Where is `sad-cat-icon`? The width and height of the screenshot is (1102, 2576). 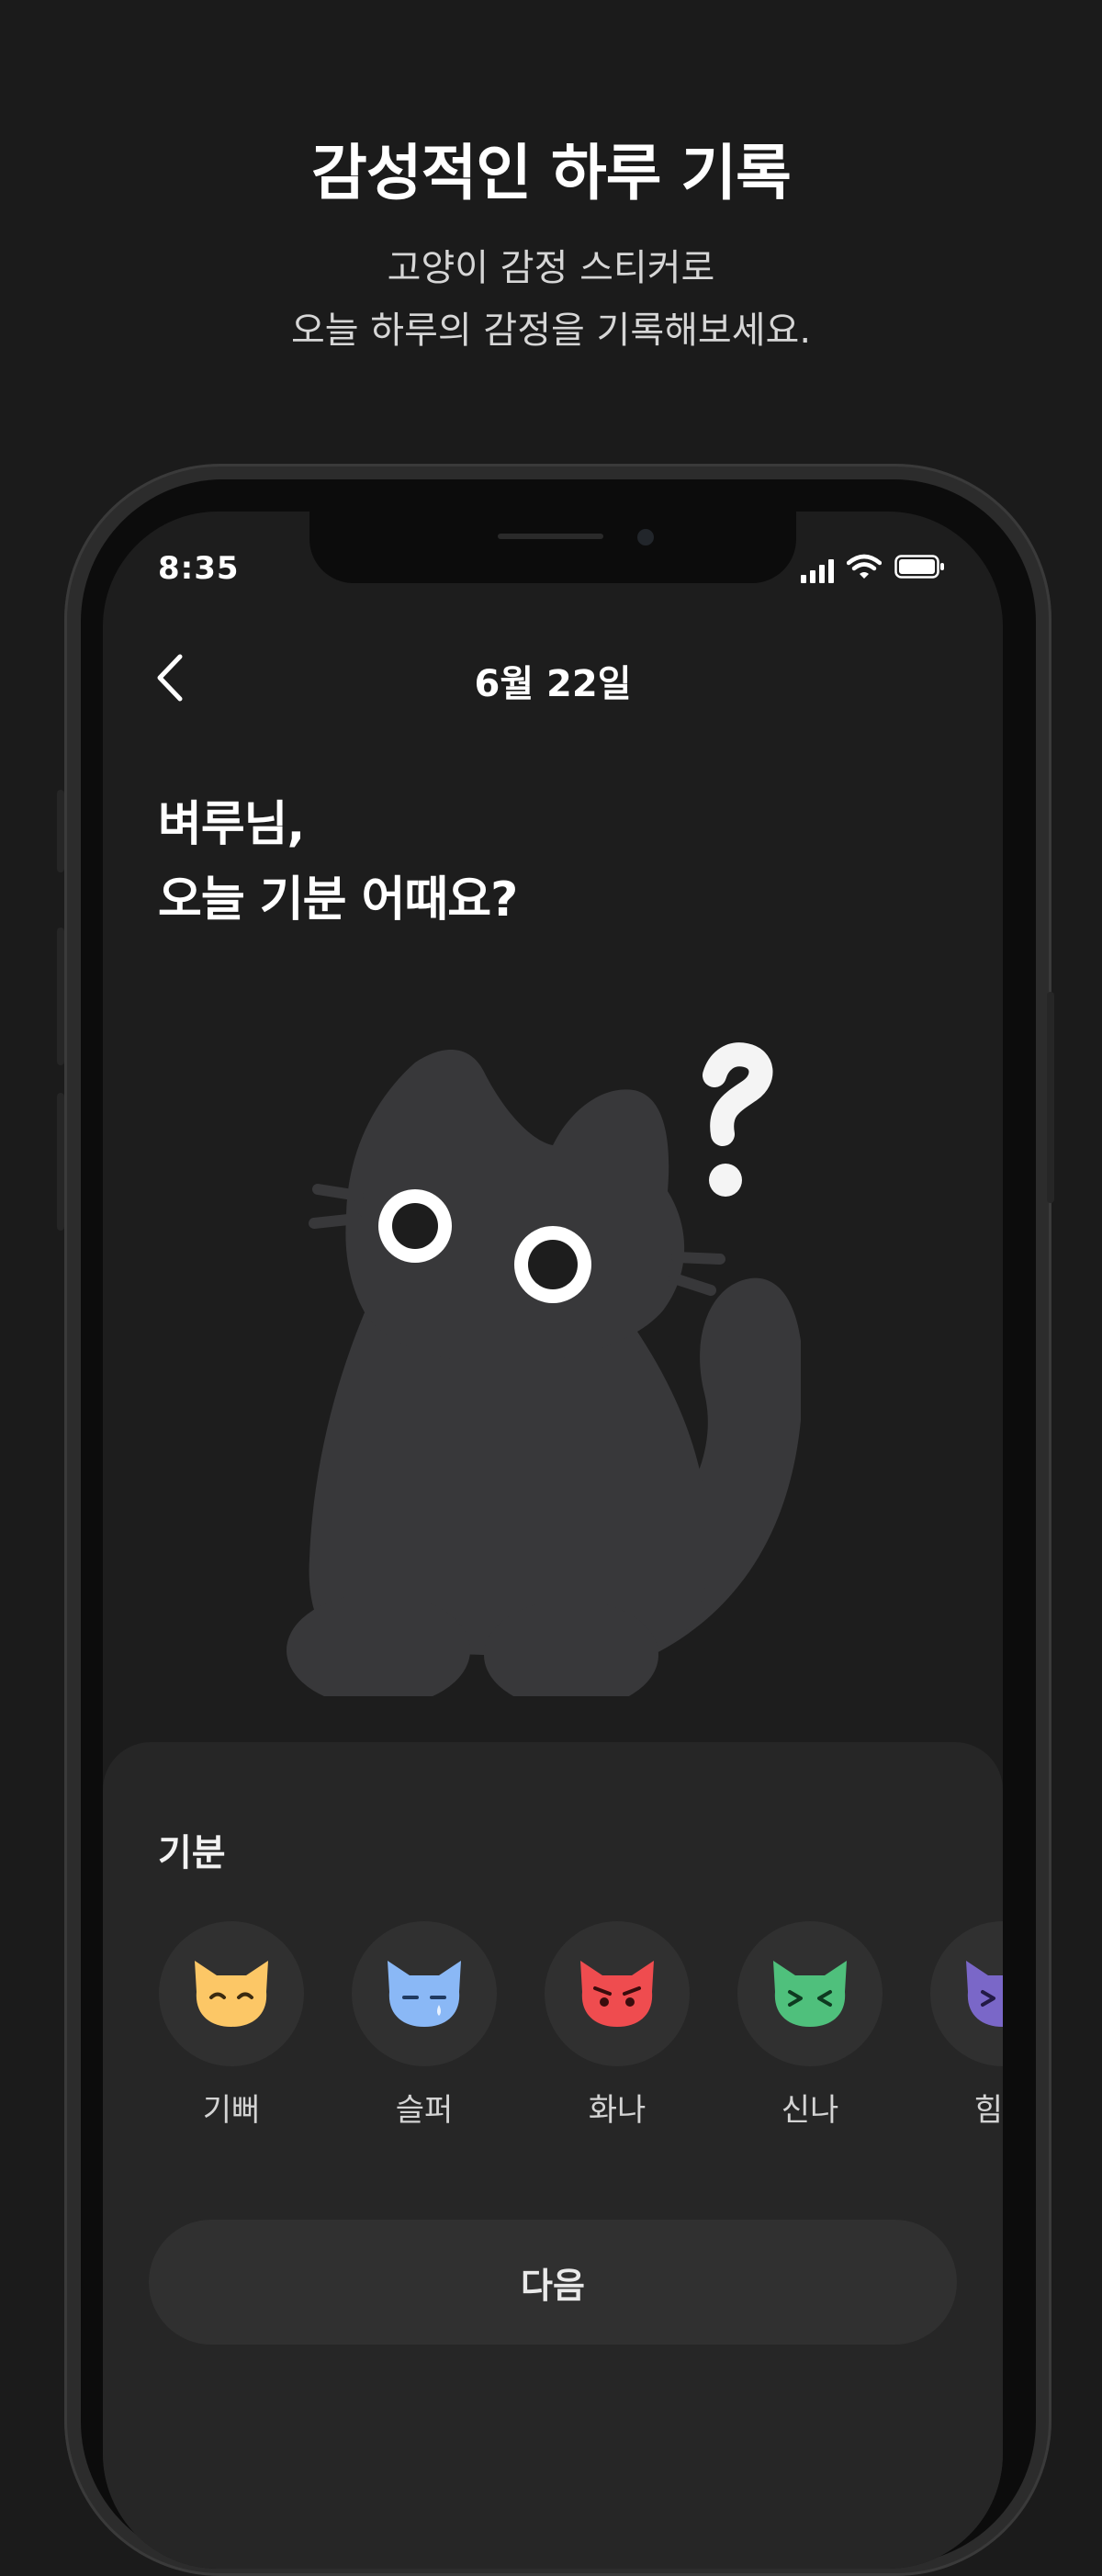 sad-cat-icon is located at coordinates (424, 1994).